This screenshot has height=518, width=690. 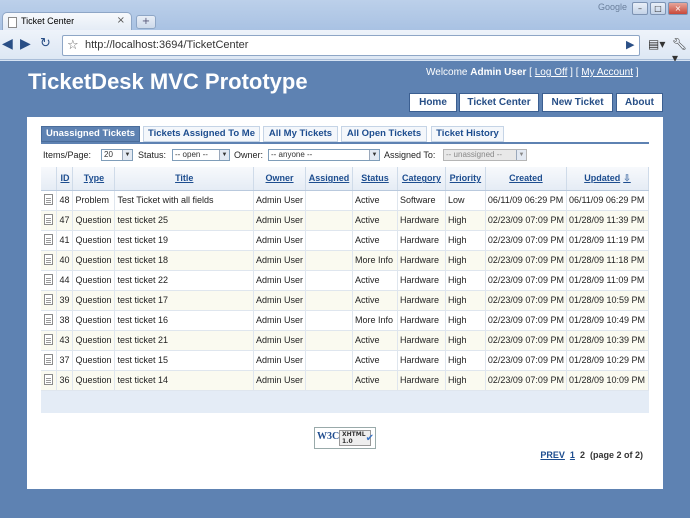 What do you see at coordinates (280, 179) in the screenshot?
I see `col-owner: Owner` at bounding box center [280, 179].